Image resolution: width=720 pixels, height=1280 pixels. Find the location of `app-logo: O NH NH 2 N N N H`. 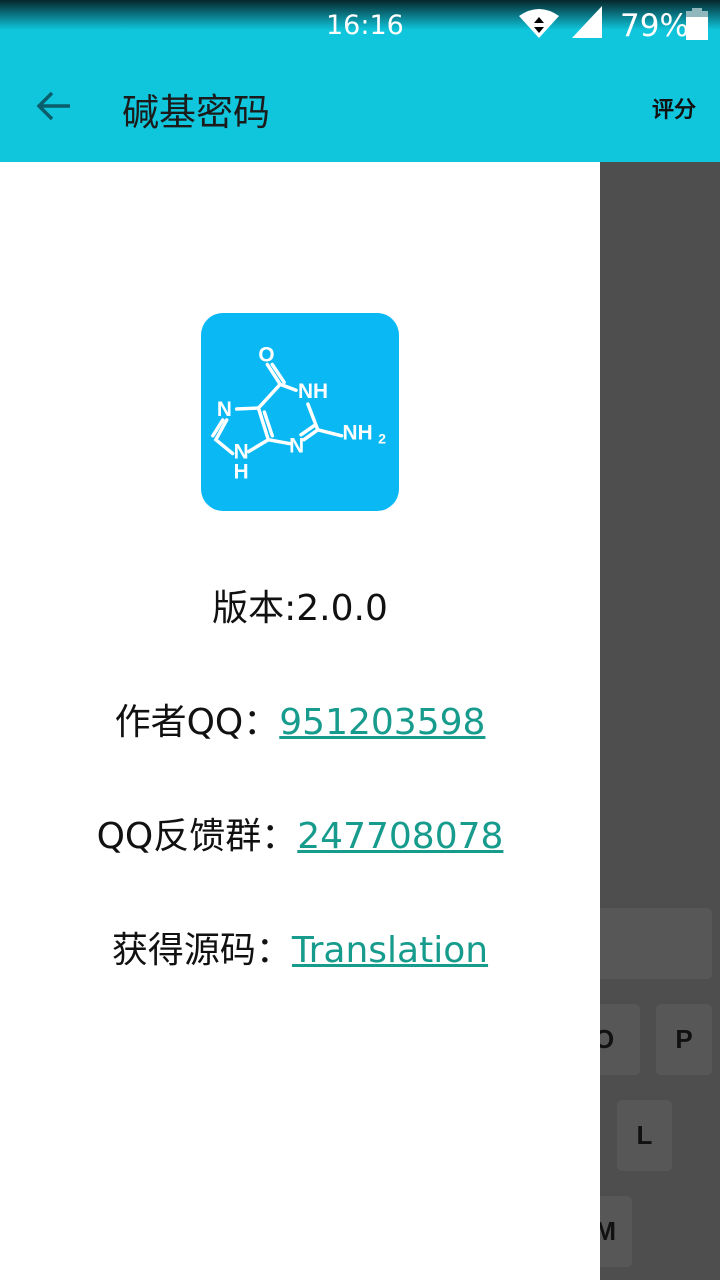

app-logo: O NH NH 2 N N N H is located at coordinates (300, 412).